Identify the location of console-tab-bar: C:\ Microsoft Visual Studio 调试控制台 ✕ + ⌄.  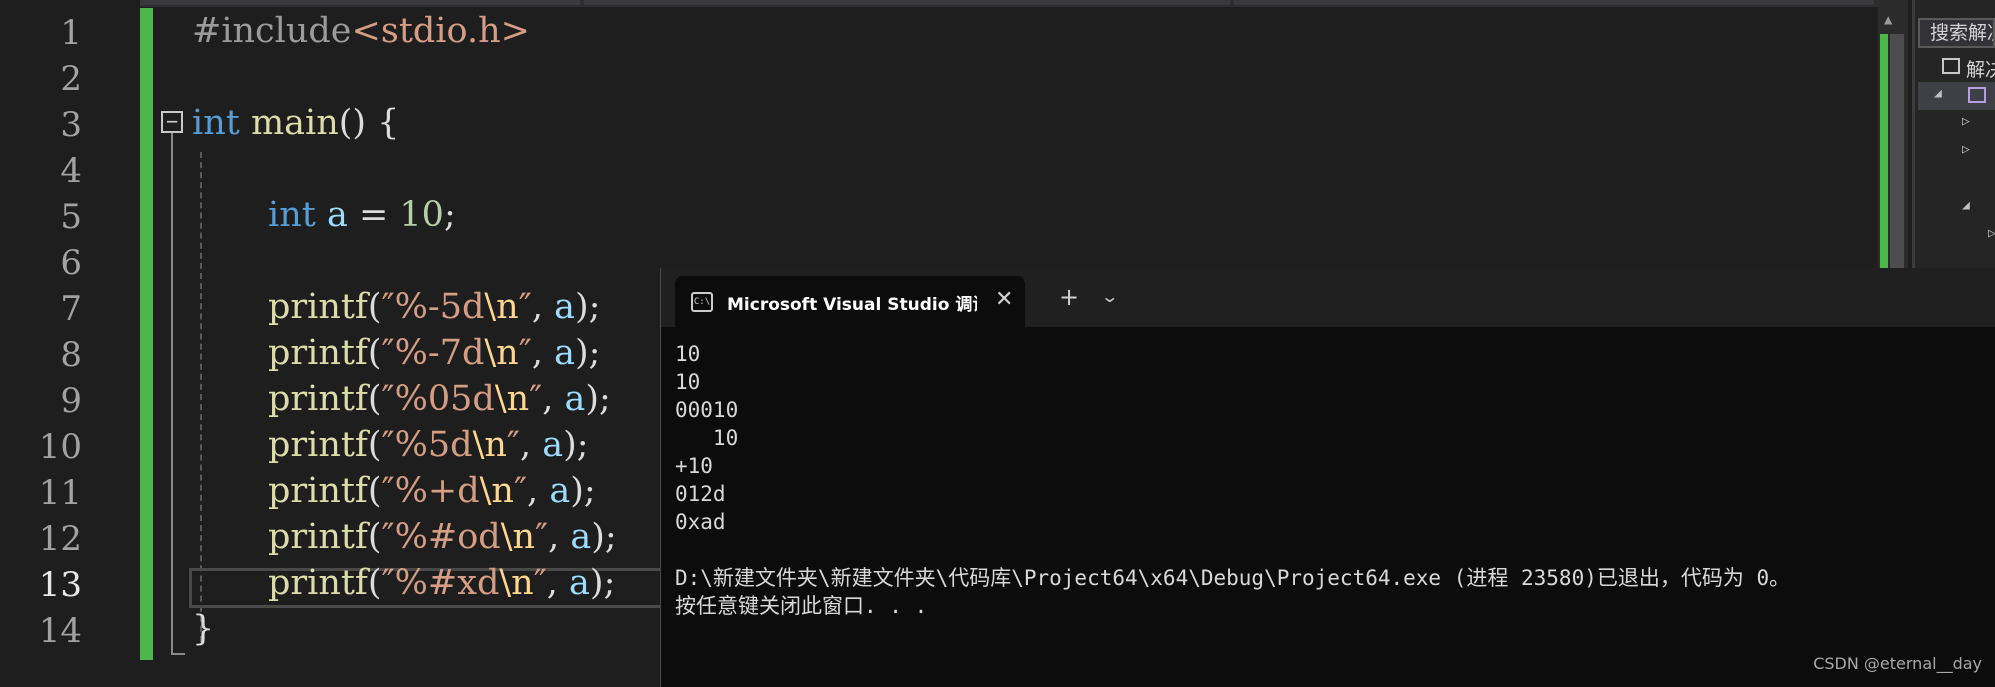
(1328, 297).